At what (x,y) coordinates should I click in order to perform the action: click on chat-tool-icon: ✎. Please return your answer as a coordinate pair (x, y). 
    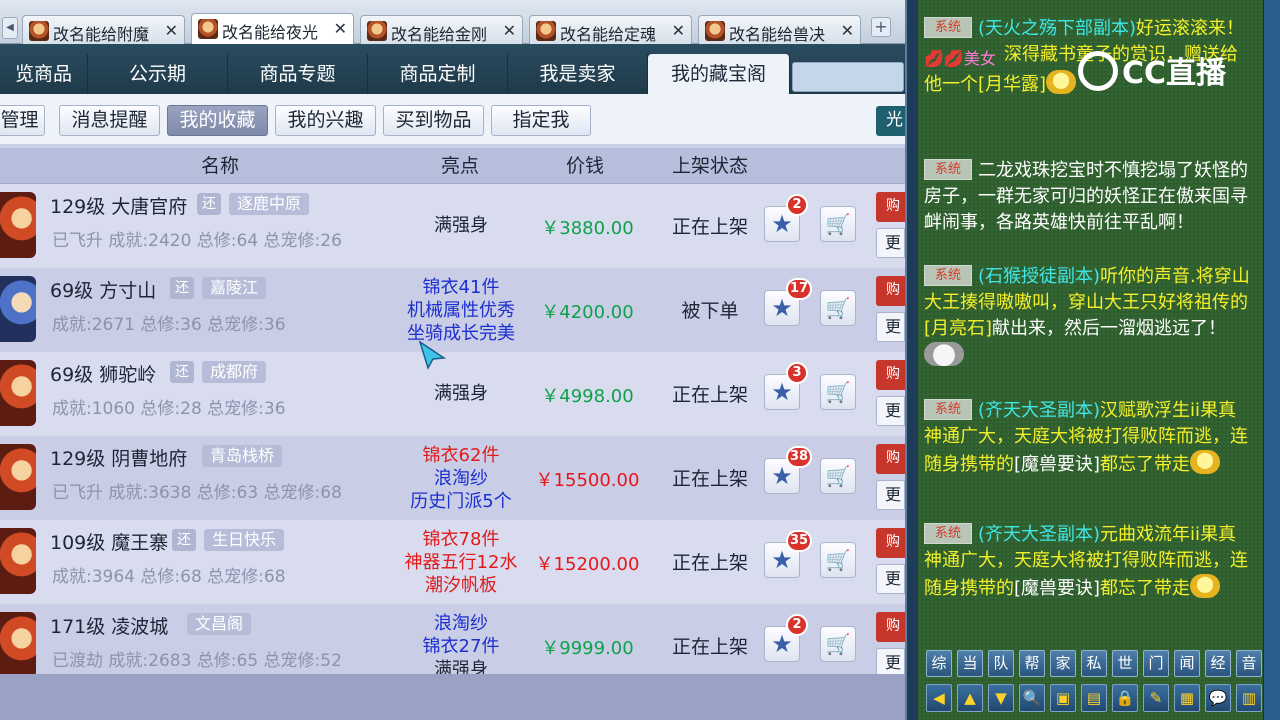
    Looking at the image, I should click on (1156, 698).